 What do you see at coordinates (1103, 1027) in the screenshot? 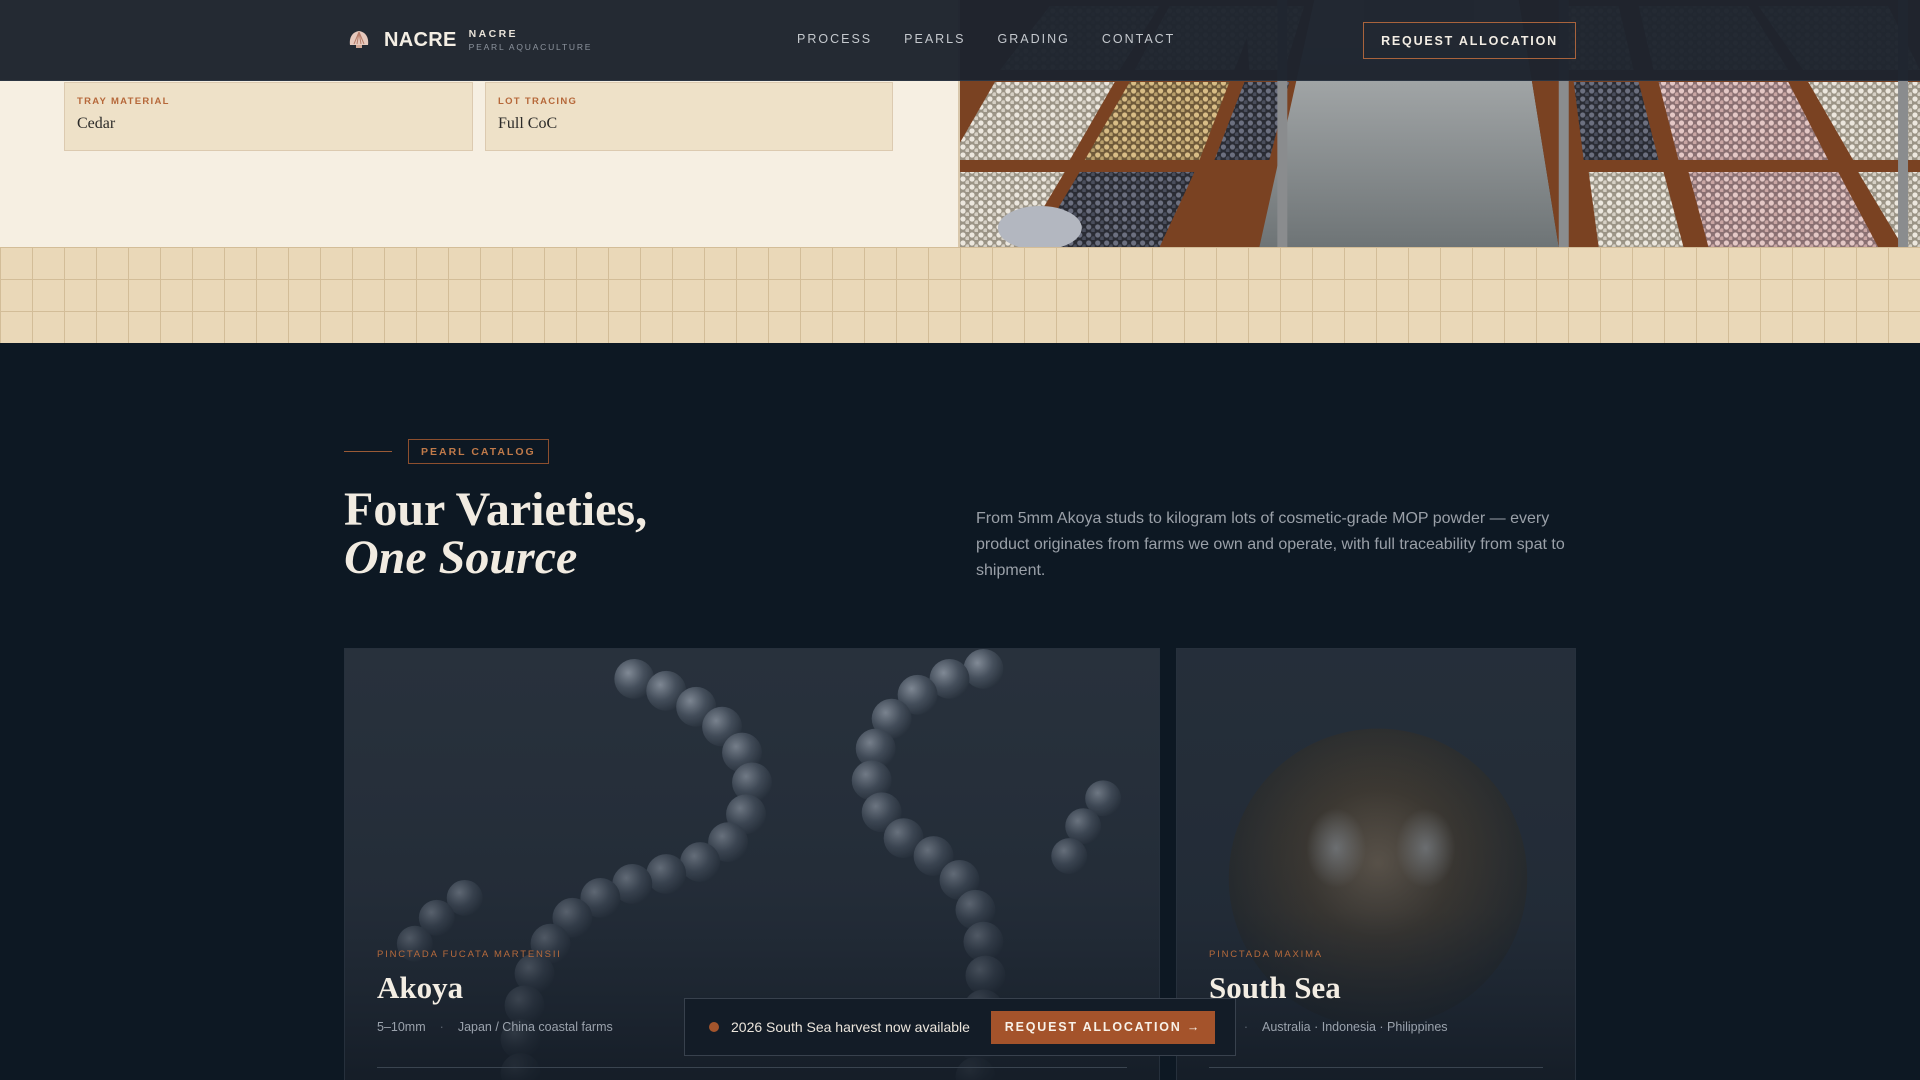
I see `banner-request-allocation-button: REQUEST ALLOCATION →` at bounding box center [1103, 1027].